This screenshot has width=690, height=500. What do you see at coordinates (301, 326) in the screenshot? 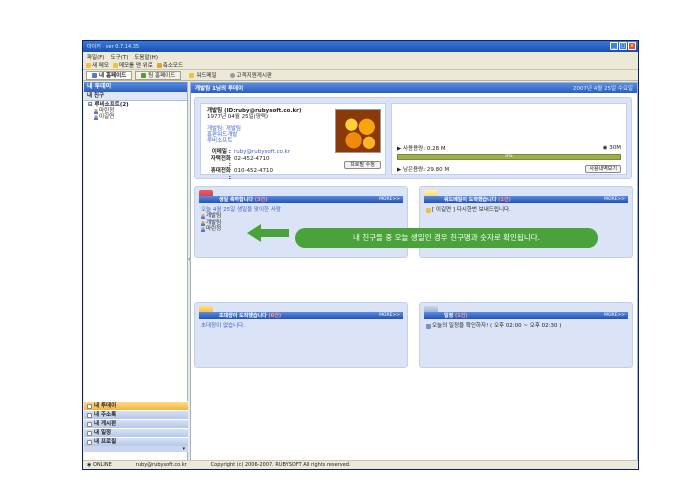
I see `invite-list: 초대장이 없습니다.` at bounding box center [301, 326].